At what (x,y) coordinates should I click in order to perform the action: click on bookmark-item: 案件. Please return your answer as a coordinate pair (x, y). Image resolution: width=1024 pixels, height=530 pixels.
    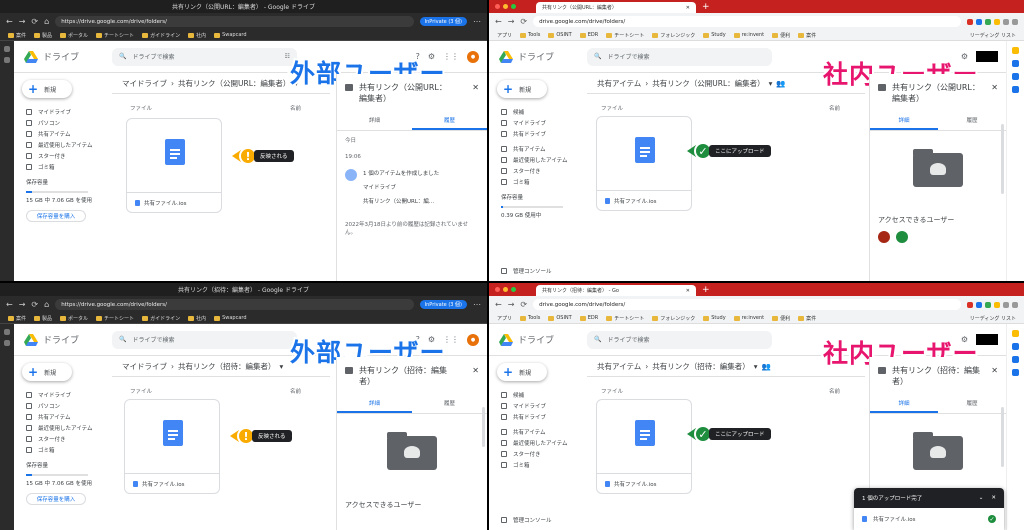
    Looking at the image, I should click on (807, 35).